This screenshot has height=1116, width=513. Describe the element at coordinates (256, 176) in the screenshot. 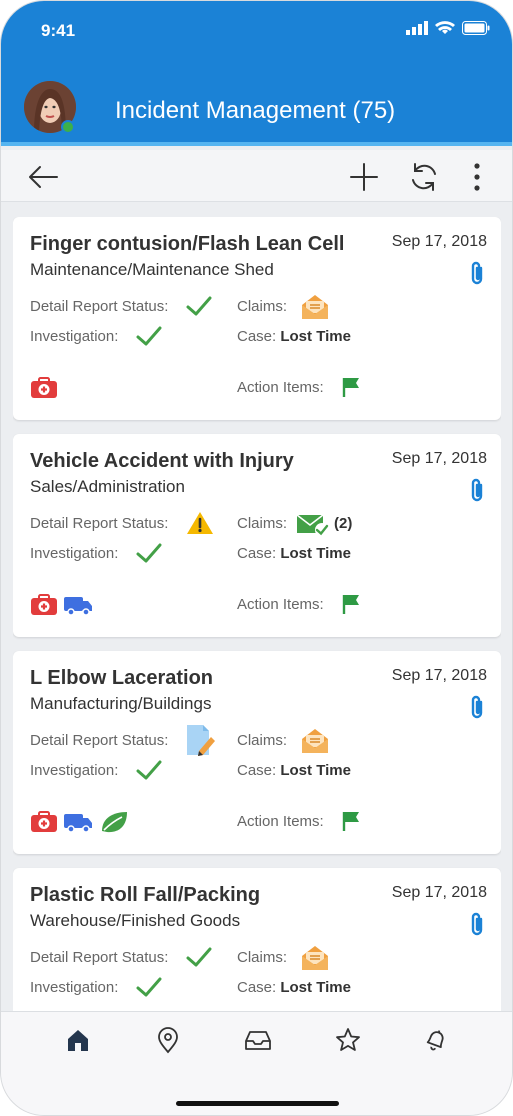

I see `toolbar` at that location.